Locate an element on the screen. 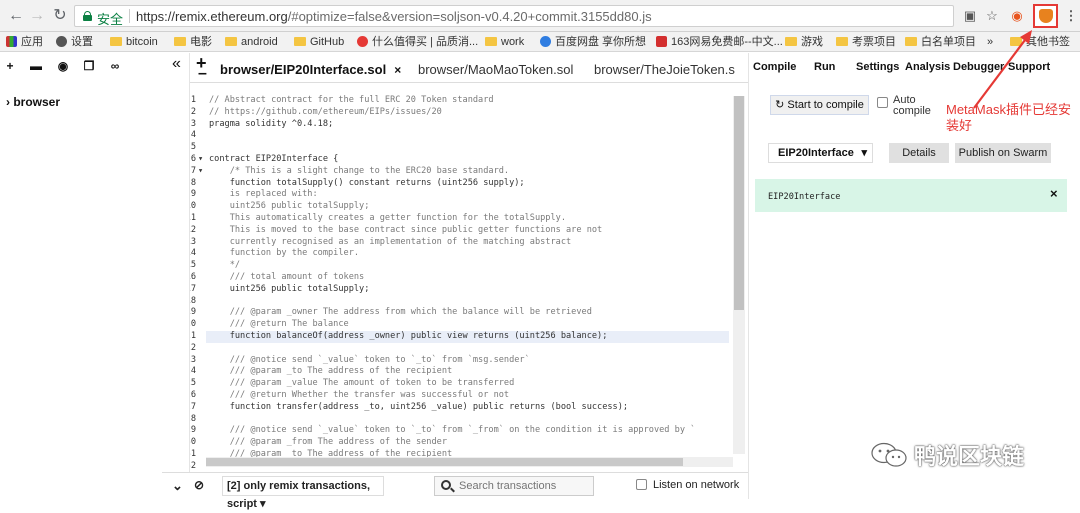  bookmark-whitelist: 白名单项目 is located at coordinates (940, 42).